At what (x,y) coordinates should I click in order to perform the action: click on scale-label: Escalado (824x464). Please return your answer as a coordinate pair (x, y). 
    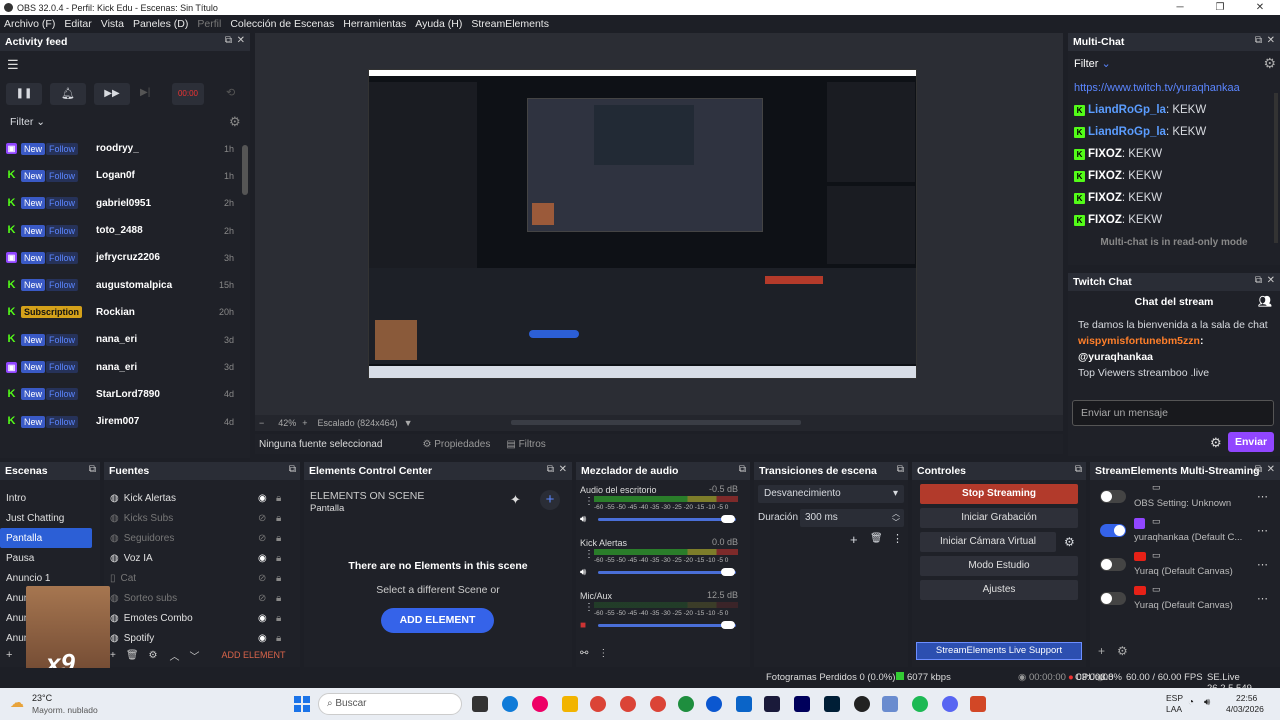
    Looking at the image, I should click on (358, 423).